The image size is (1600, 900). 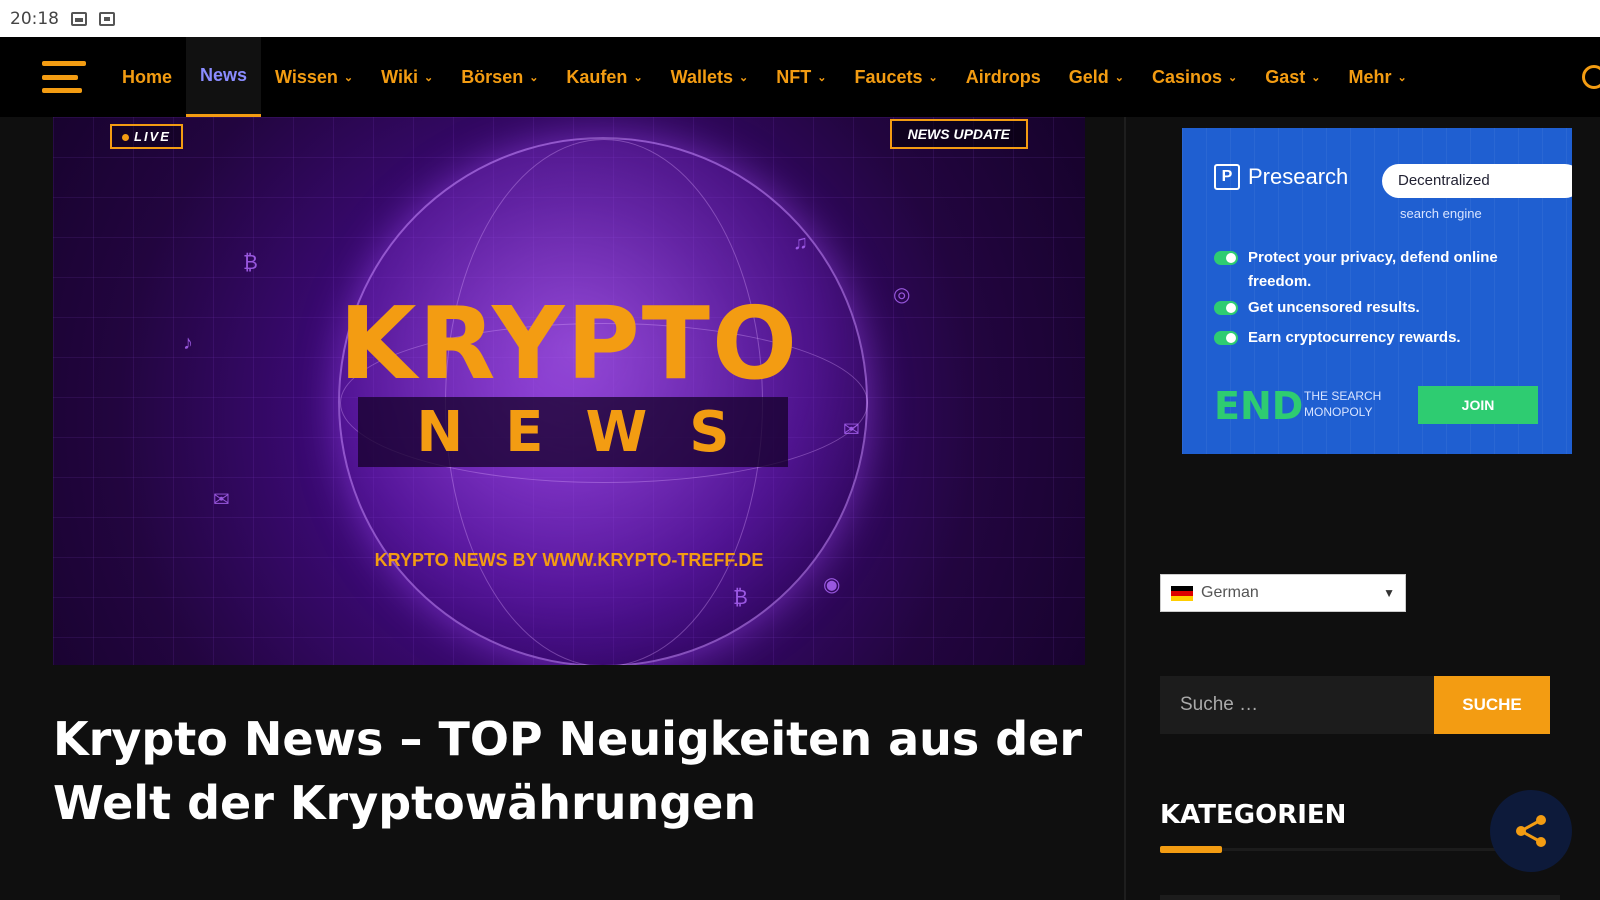 I want to click on nav-item-label: Geld, so click(x=1088, y=76).